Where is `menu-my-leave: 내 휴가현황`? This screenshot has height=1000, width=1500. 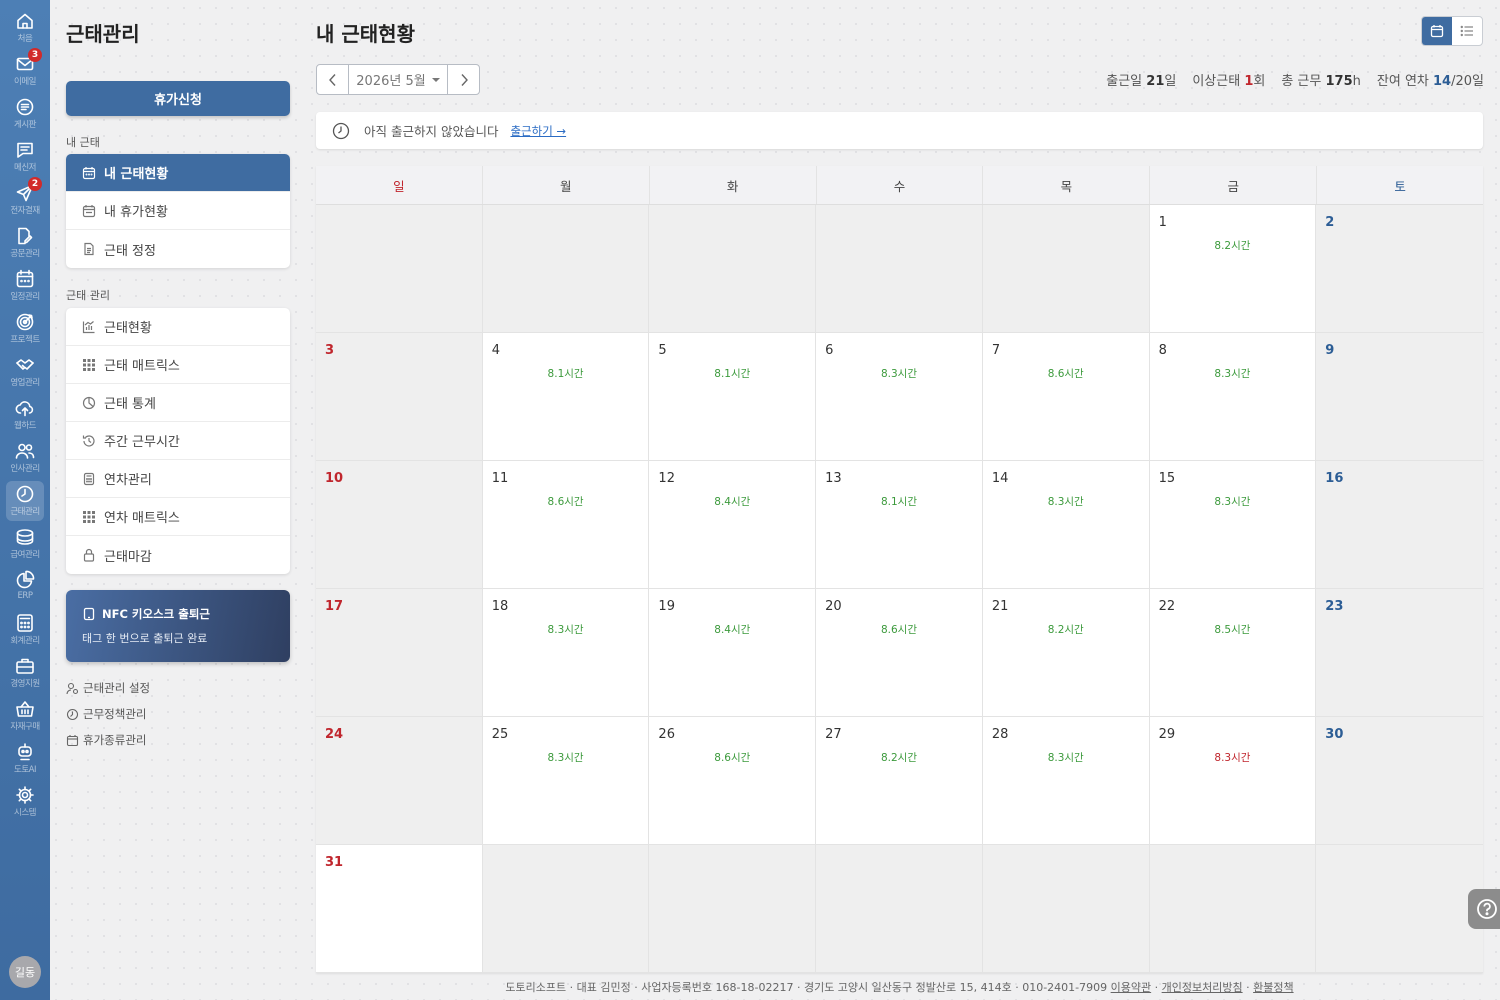
menu-my-leave: 내 휴가현황 is located at coordinates (178, 211).